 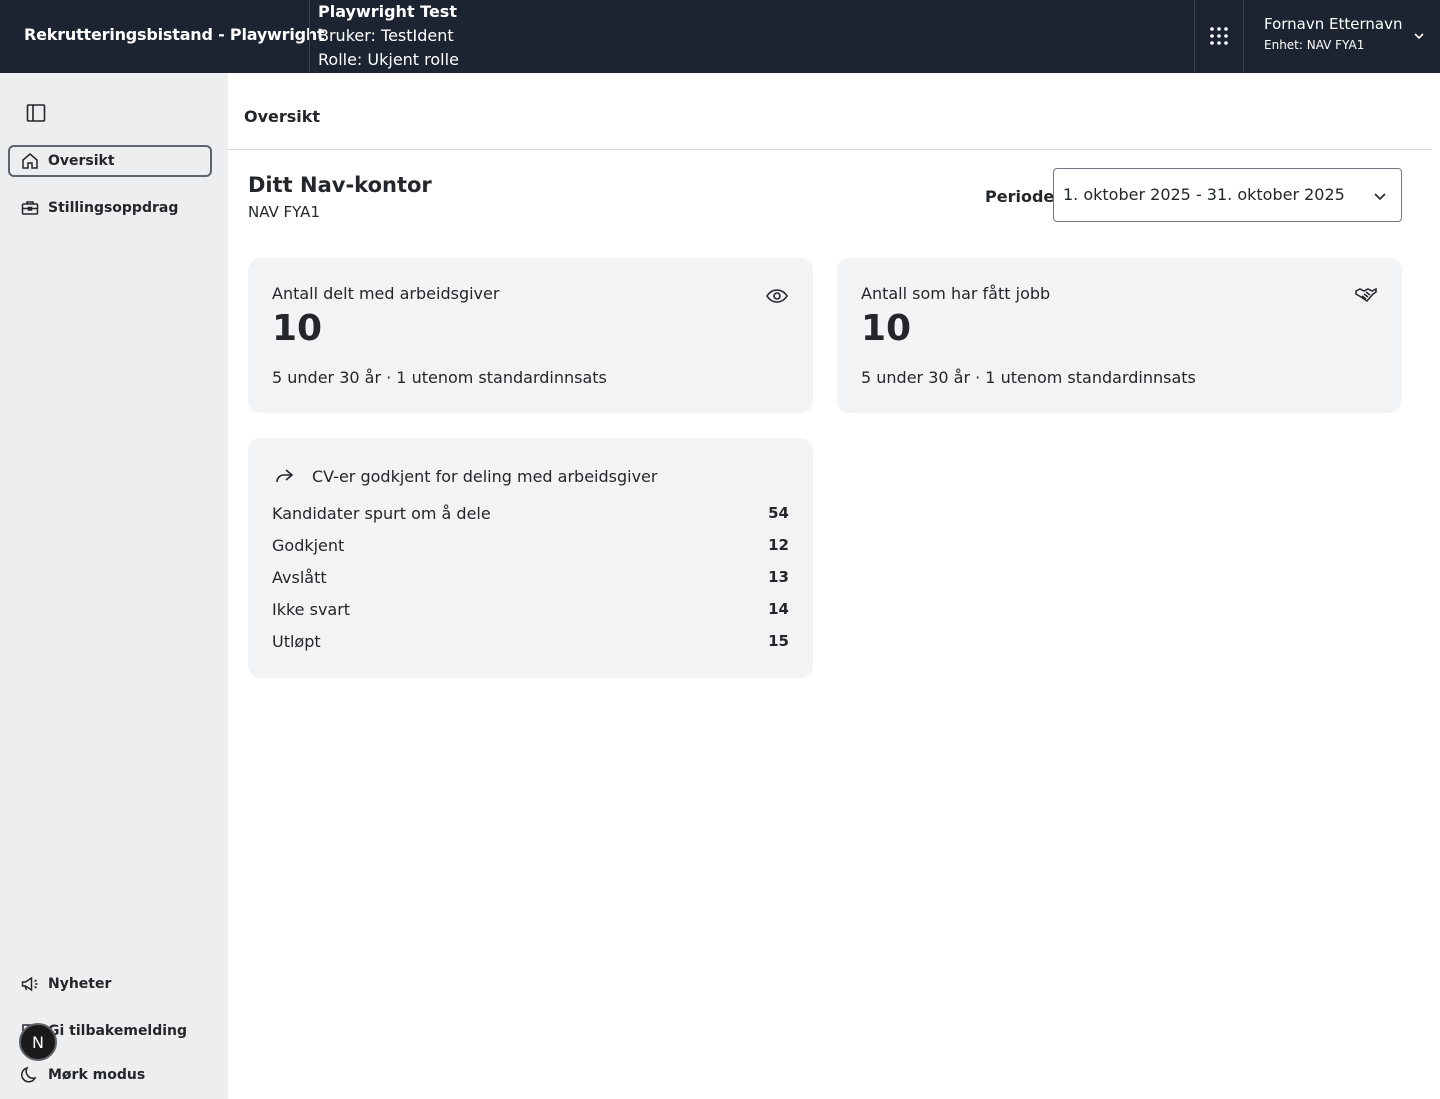 I want to click on user-name: Fornavn Etternavn, so click(x=1333, y=24).